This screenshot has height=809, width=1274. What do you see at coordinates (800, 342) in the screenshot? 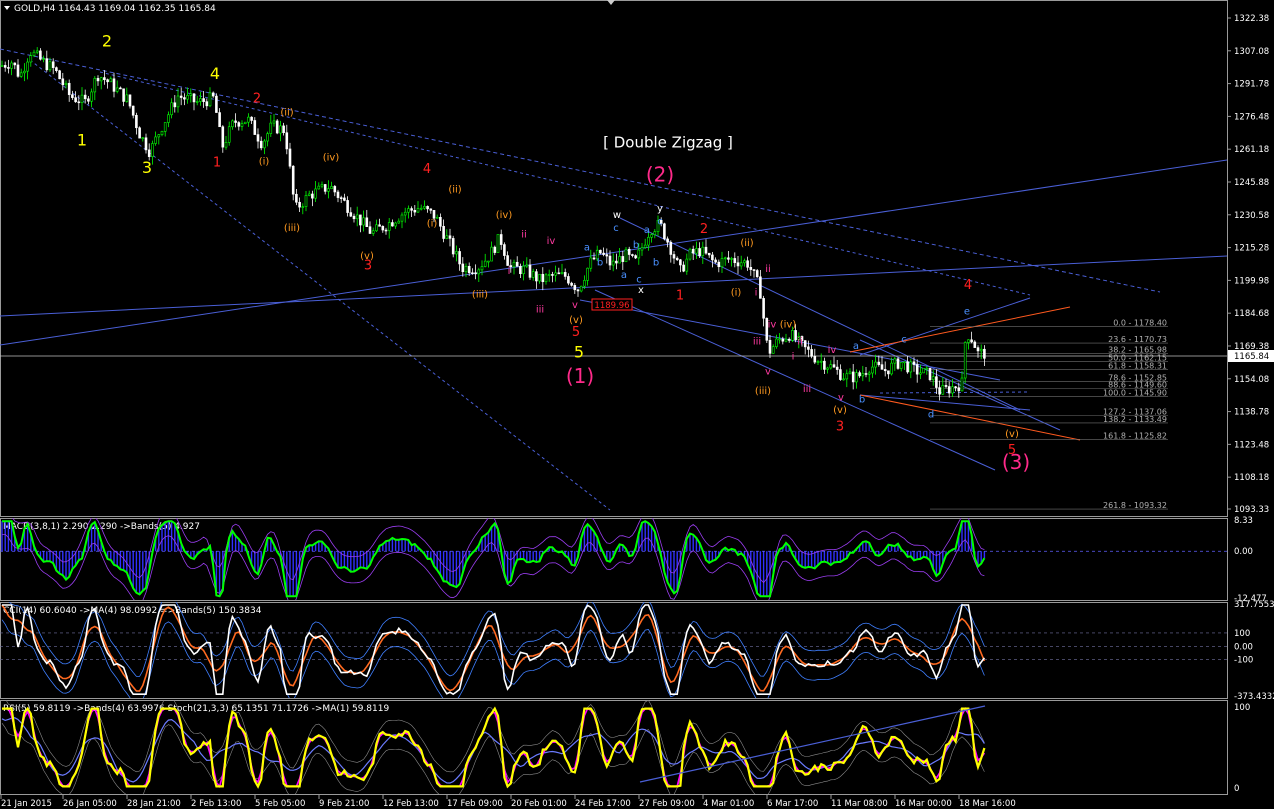
I see `wave-label: ii` at bounding box center [800, 342].